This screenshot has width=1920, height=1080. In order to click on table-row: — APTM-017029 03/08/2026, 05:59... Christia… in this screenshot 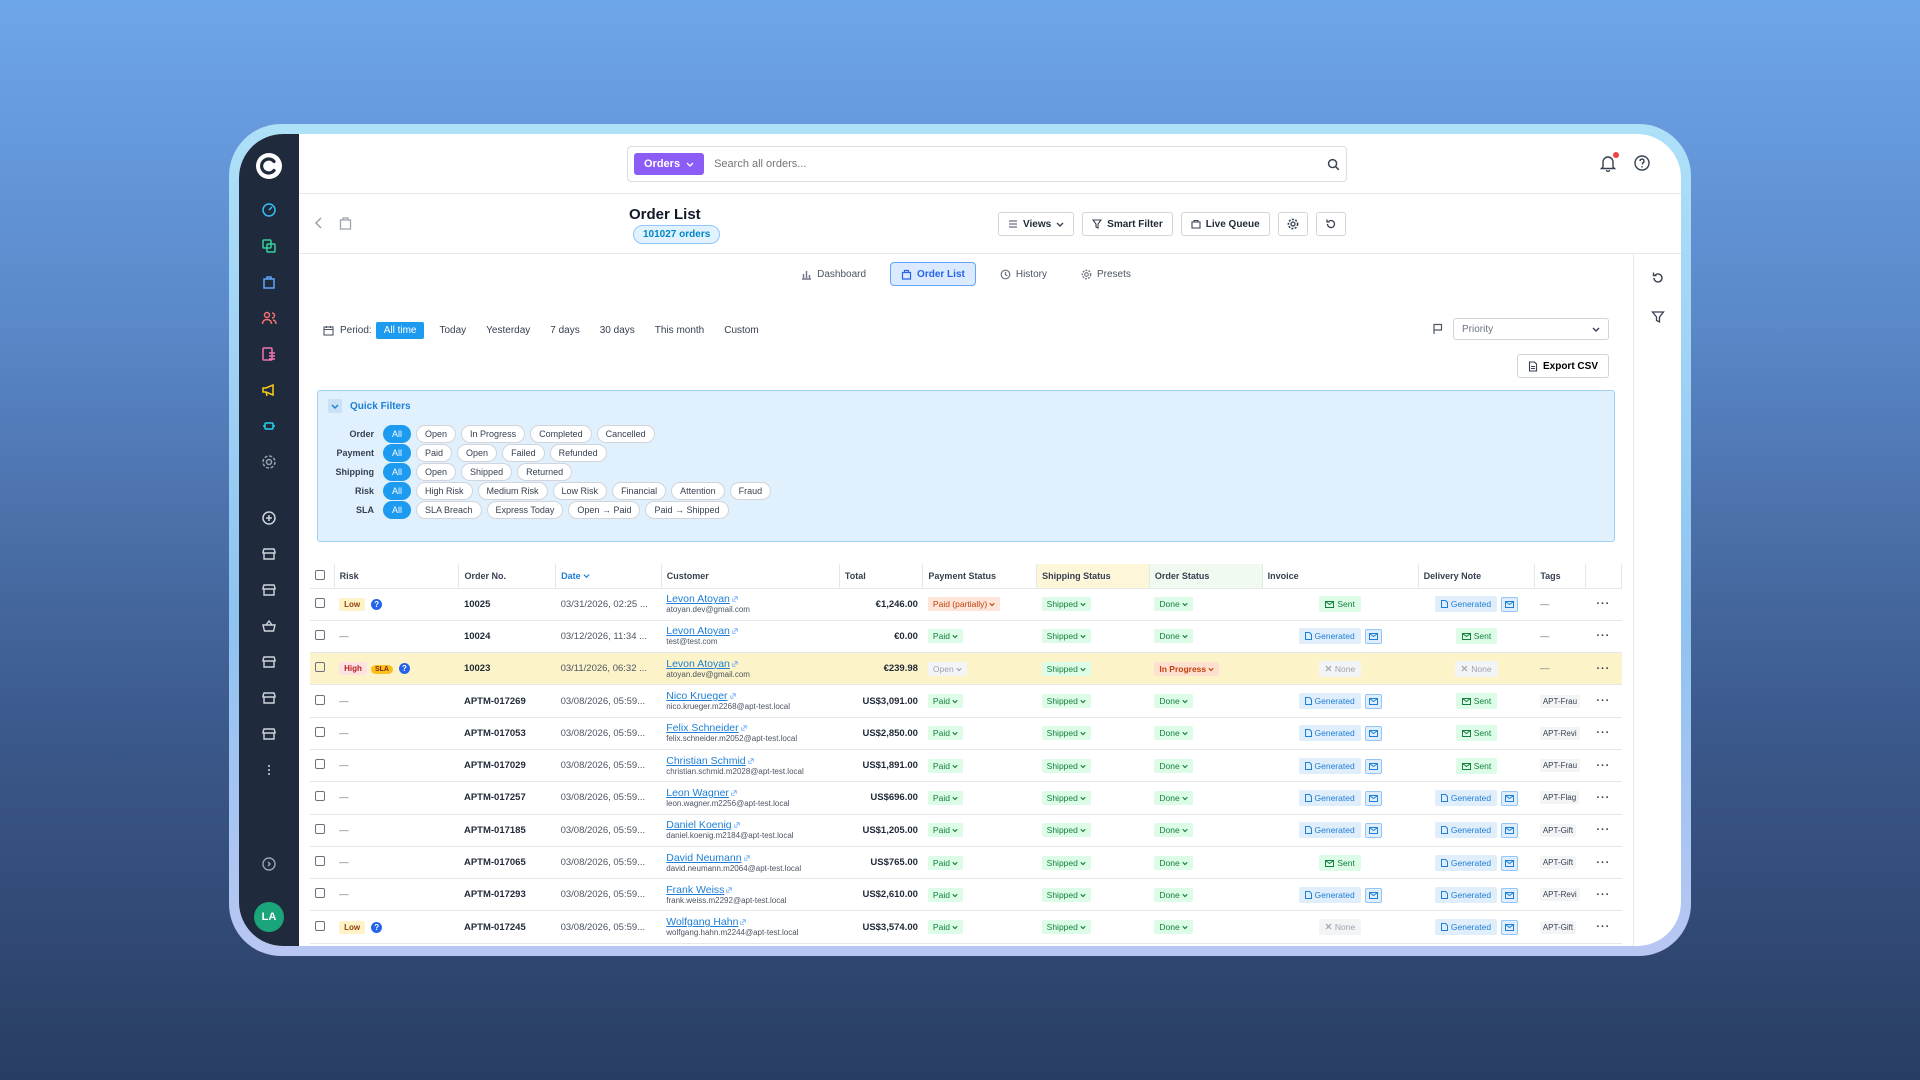, I will do `click(966, 766)`.